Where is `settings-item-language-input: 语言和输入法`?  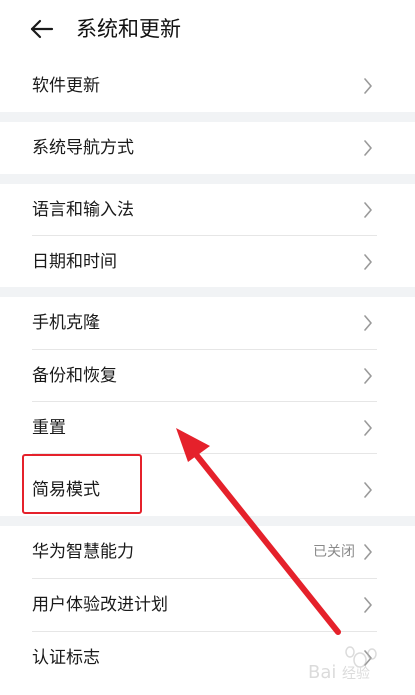
settings-item-language-input: 语言和输入法 is located at coordinates (203, 210).